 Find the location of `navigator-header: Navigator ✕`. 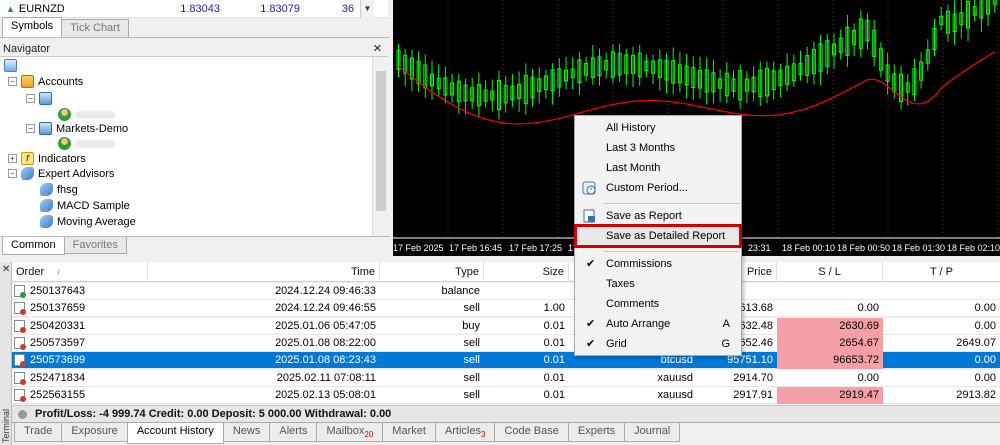

navigator-header: Navigator ✕ is located at coordinates (194, 49).